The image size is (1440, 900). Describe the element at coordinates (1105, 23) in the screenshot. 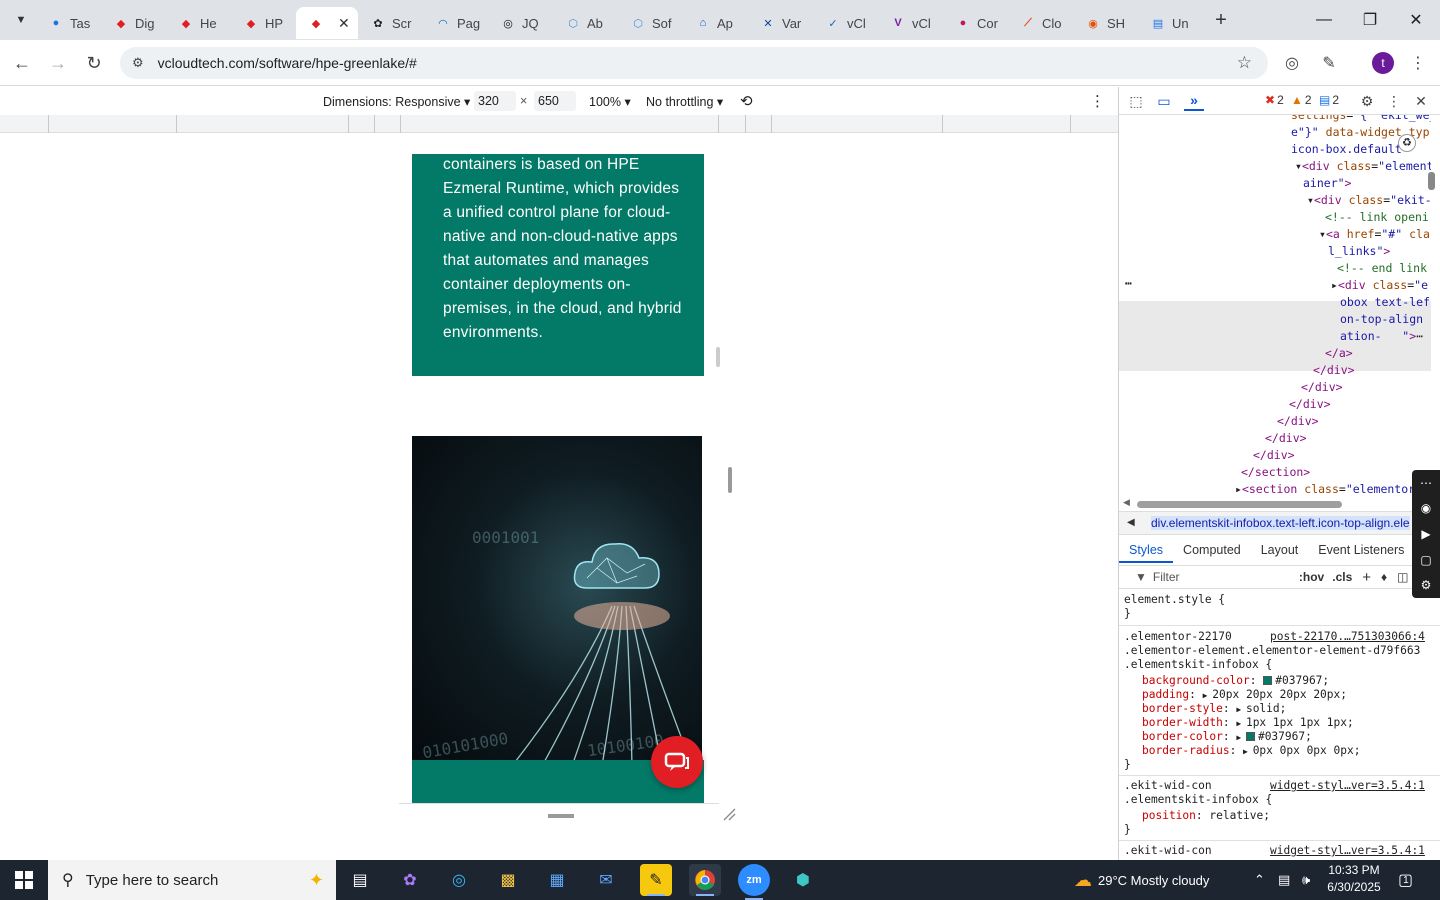

I see `browser-tab: ◉ SH` at that location.